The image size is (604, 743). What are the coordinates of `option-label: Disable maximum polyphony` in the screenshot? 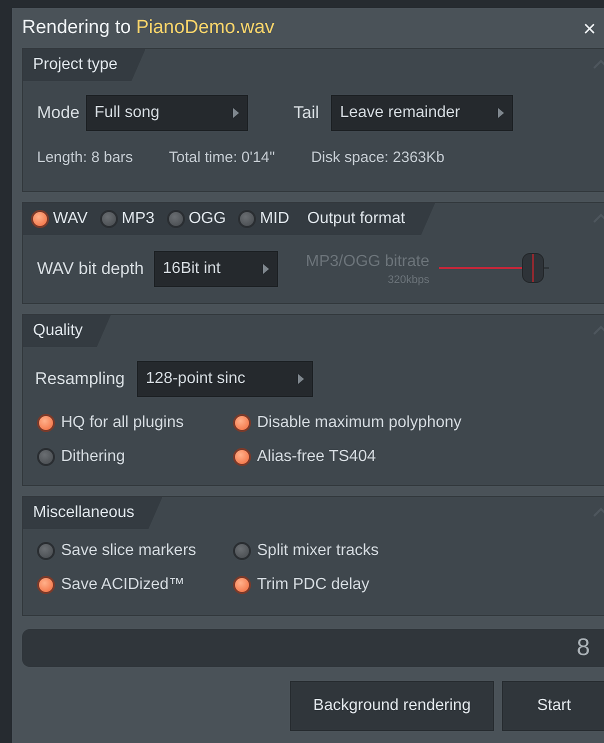 It's located at (359, 423).